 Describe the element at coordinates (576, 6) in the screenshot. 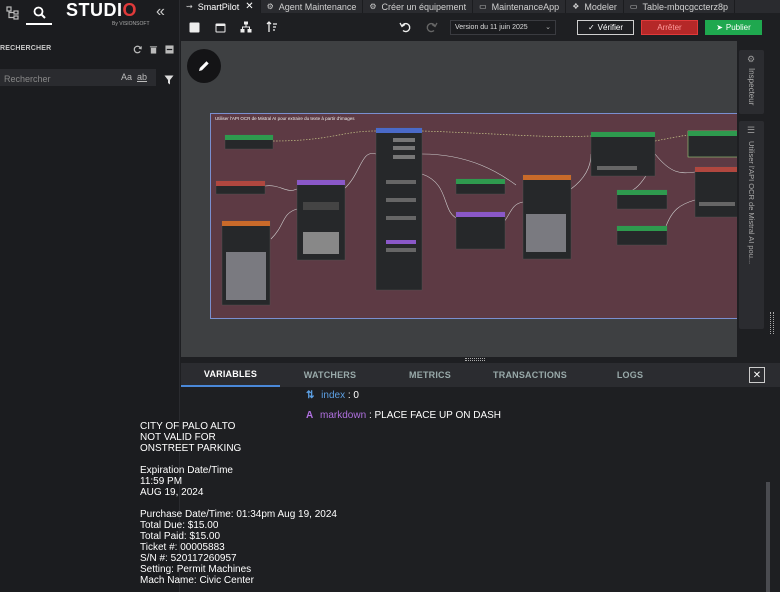

I see `cubes-icon: ❖` at that location.